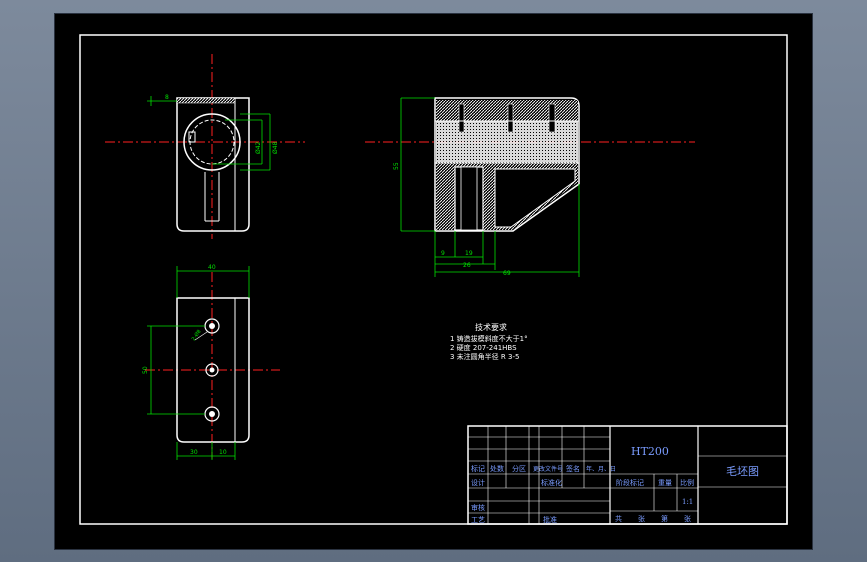  I want to click on material-label: HT200, so click(650, 451).